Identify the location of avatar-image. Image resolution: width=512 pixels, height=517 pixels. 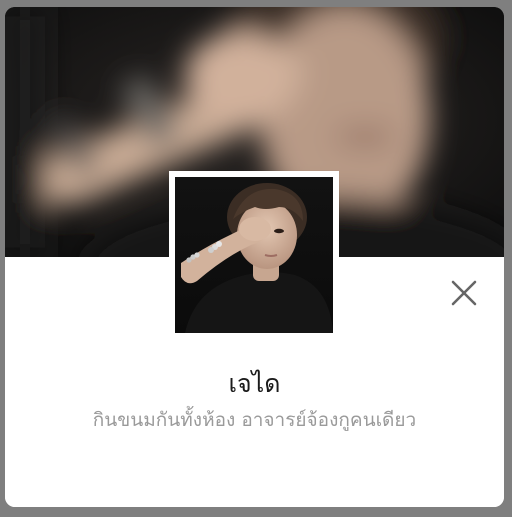
(254, 255).